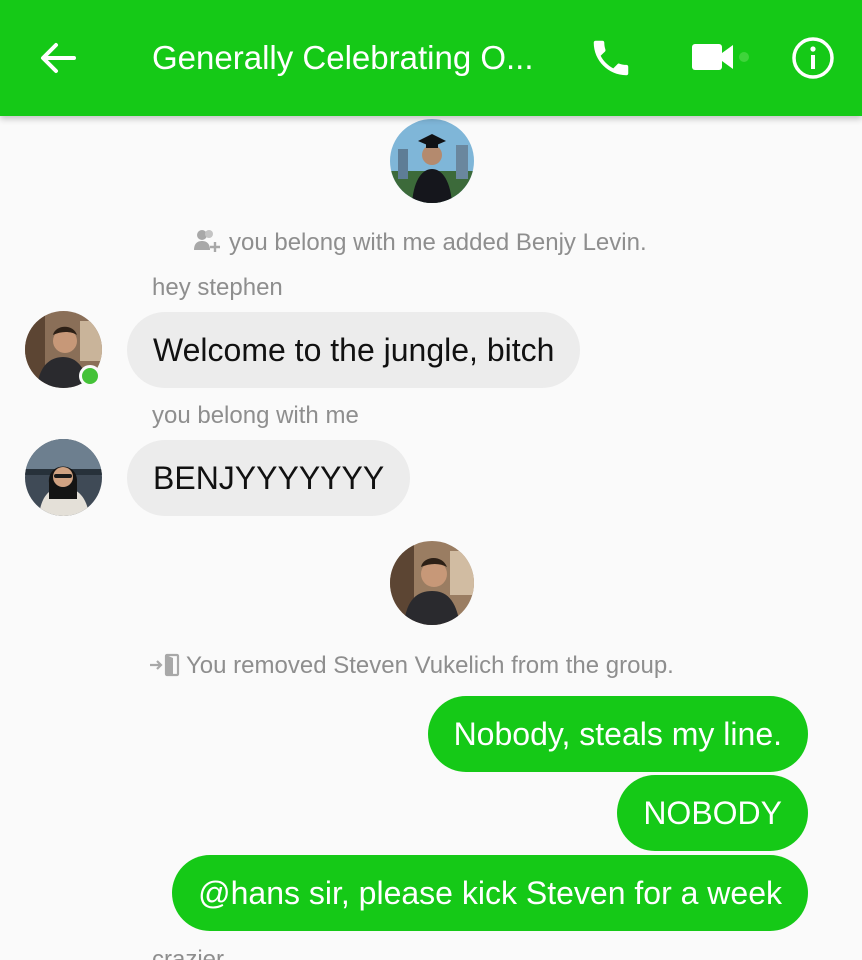 This screenshot has width=862, height=960. I want to click on video-camera-icon, so click(721, 58).